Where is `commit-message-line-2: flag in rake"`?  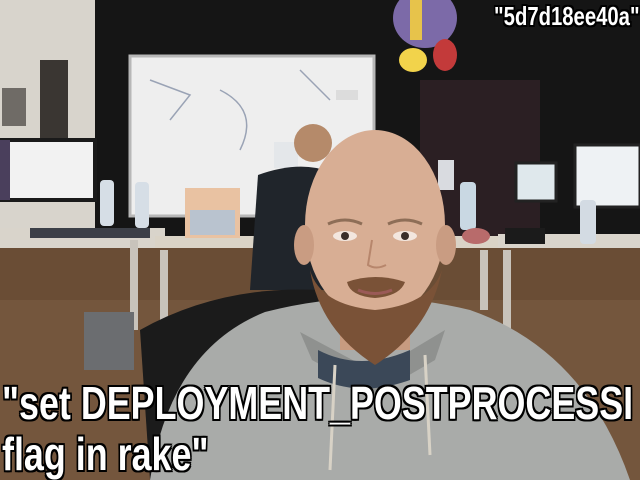
commit-message-line-2: flag in rake" is located at coordinates (105, 453).